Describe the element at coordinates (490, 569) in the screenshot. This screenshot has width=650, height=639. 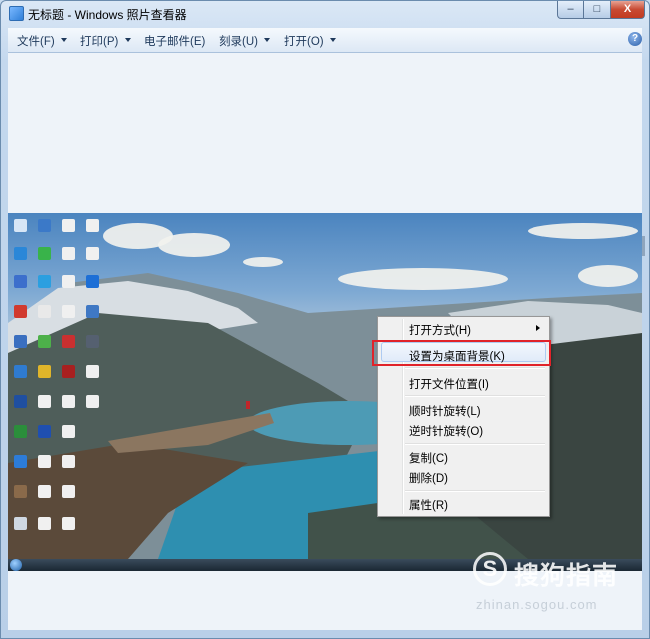
I see `sogou-logo-icon: S` at that location.